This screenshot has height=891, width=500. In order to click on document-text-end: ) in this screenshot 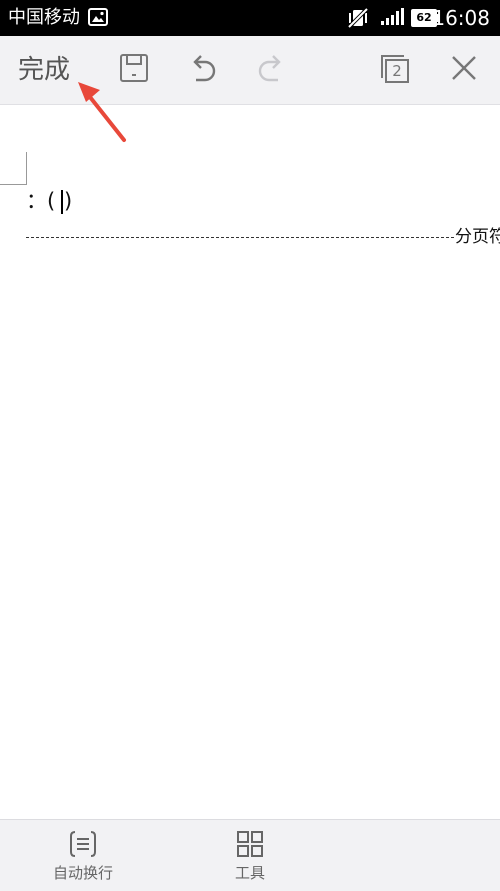, I will do `click(68, 201)`.